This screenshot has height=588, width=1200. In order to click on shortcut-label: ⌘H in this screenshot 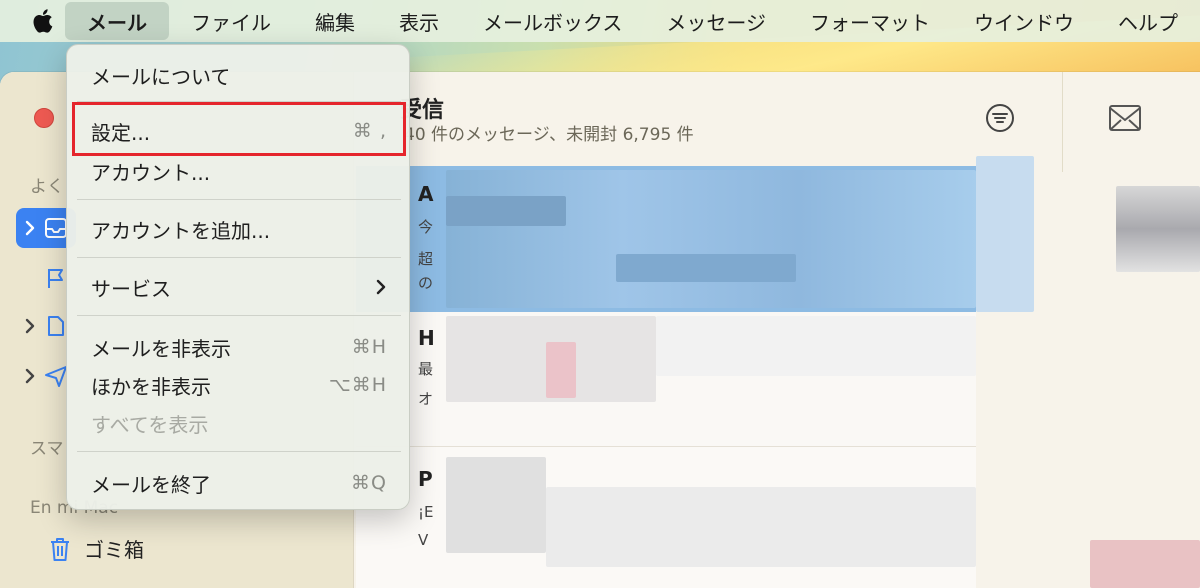, I will do `click(369, 347)`.